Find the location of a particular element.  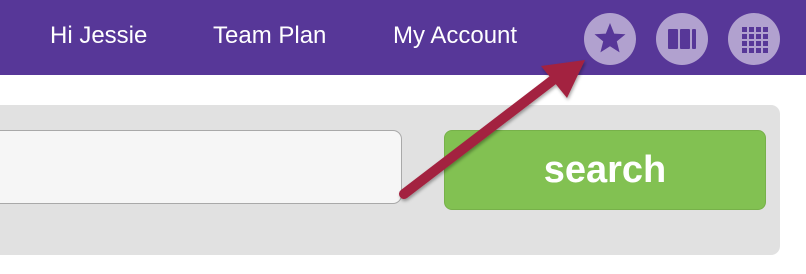

columns-icon is located at coordinates (682, 39).